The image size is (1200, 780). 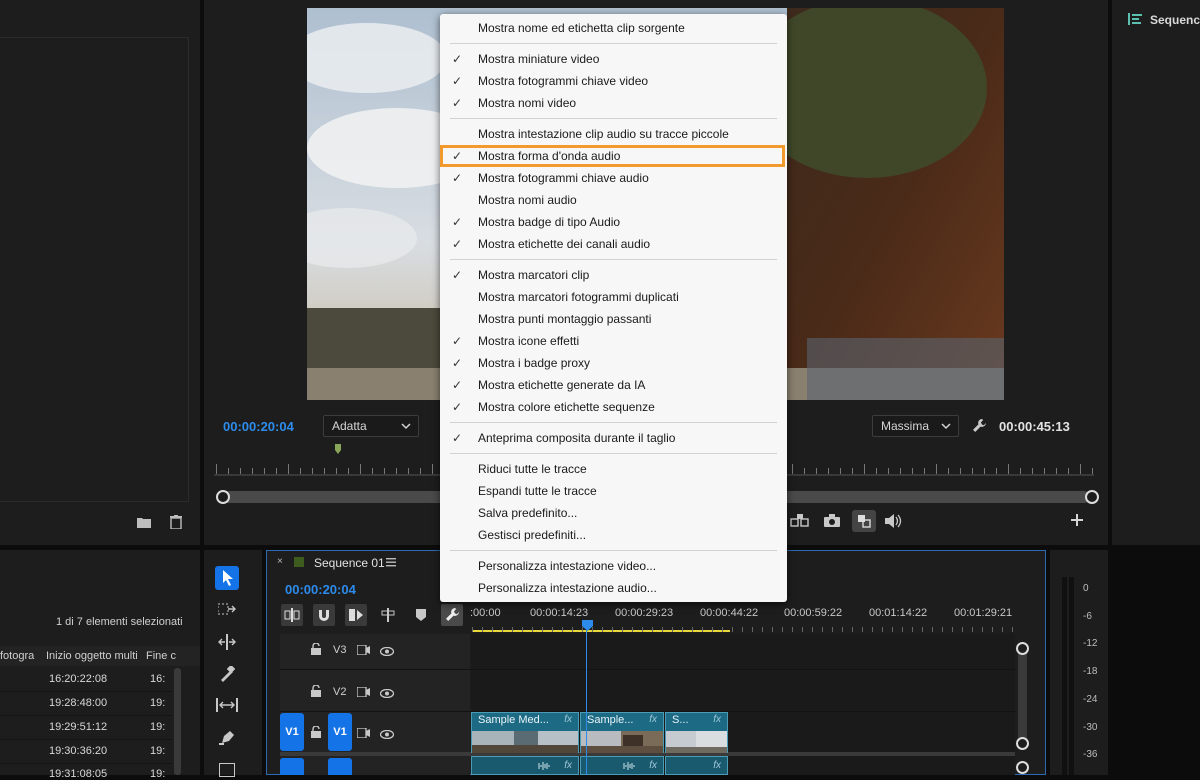 I want to click on insert-nest-button, so click(x=292, y=615).